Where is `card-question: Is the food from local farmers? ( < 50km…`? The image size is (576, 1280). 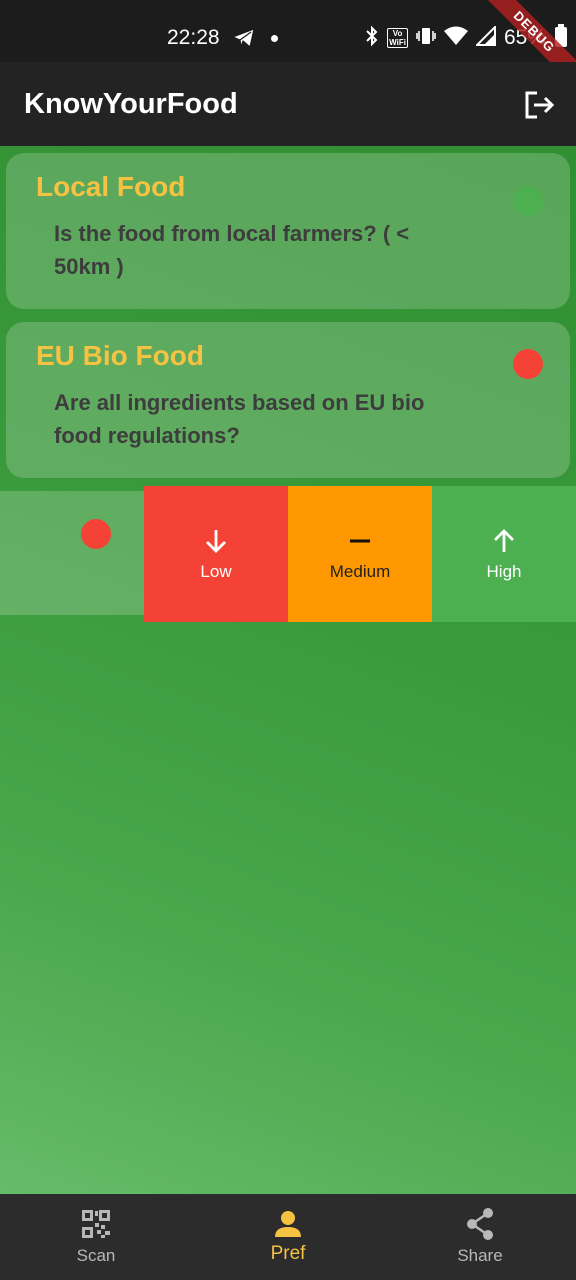
card-question: Is the food from local farmers? ( < 50km… is located at coordinates (232, 250).